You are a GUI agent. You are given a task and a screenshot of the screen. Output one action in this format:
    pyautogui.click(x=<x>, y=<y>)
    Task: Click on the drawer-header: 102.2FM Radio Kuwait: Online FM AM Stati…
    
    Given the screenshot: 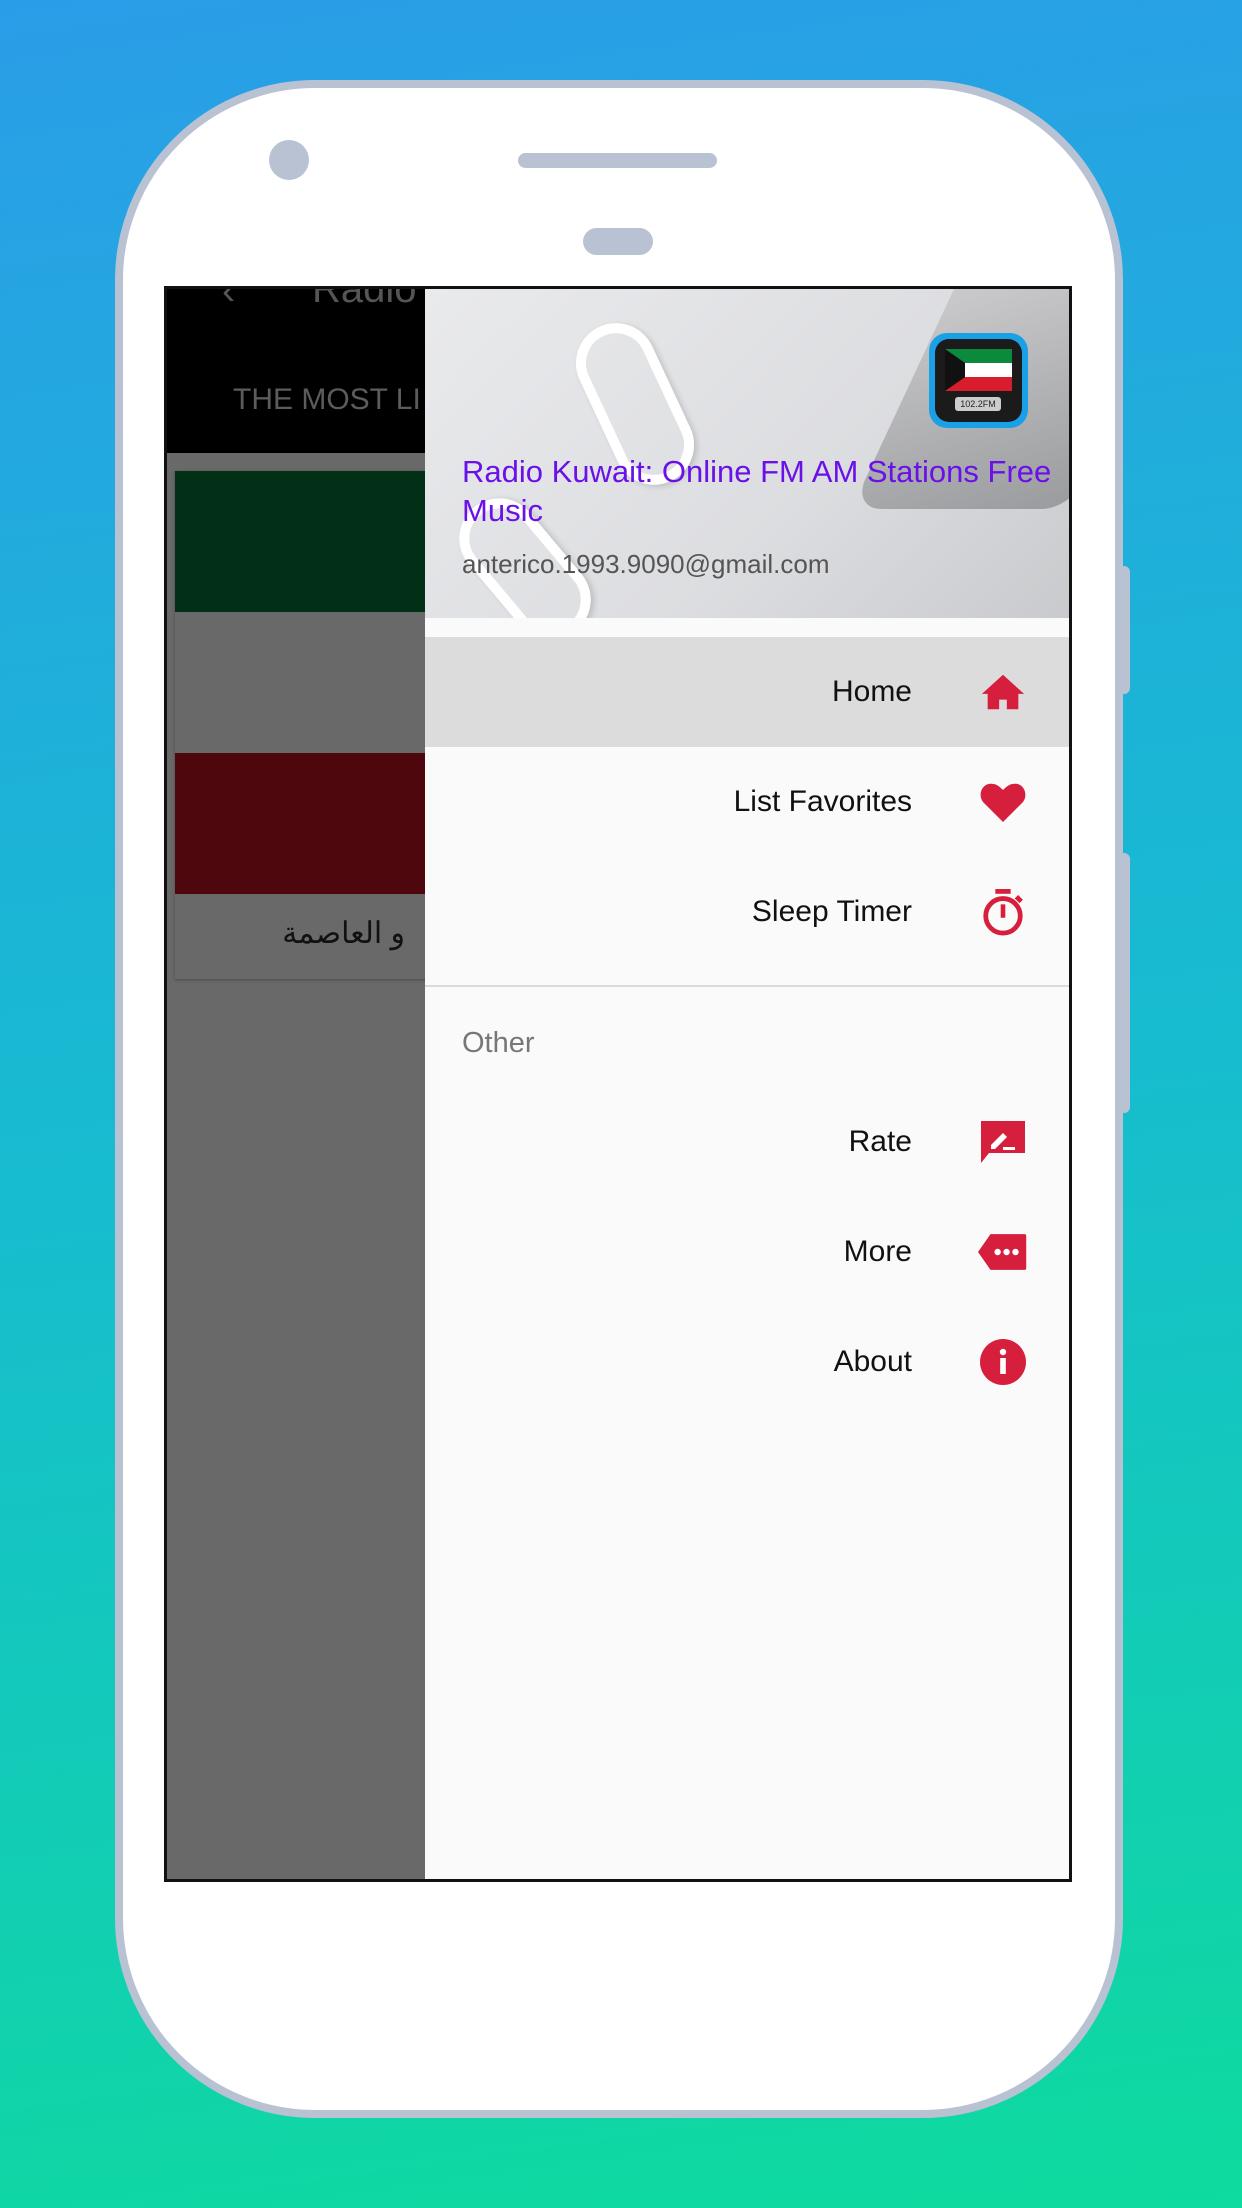 What is the action you would take?
    pyautogui.click(x=747, y=453)
    